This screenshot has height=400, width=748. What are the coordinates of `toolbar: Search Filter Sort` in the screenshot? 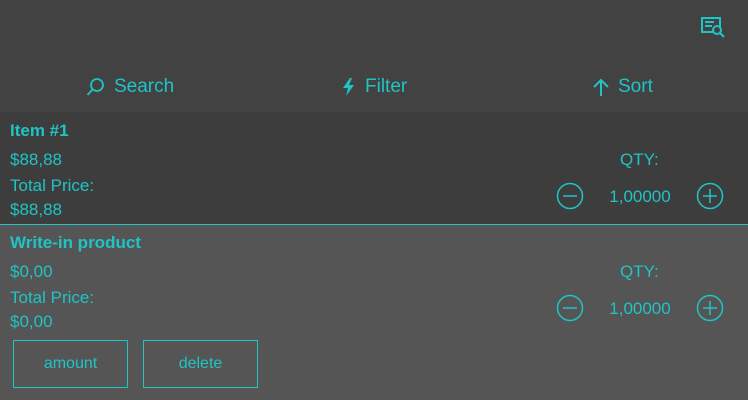 It's located at (374, 86).